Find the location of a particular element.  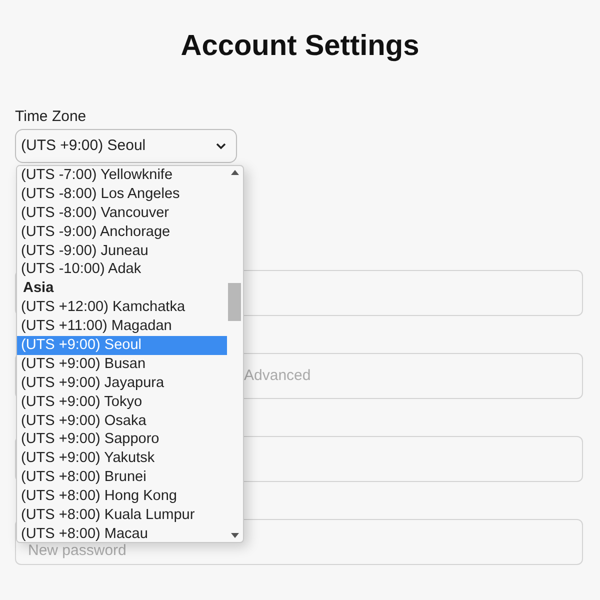

field-label: Time Zone is located at coordinates (51, 117).